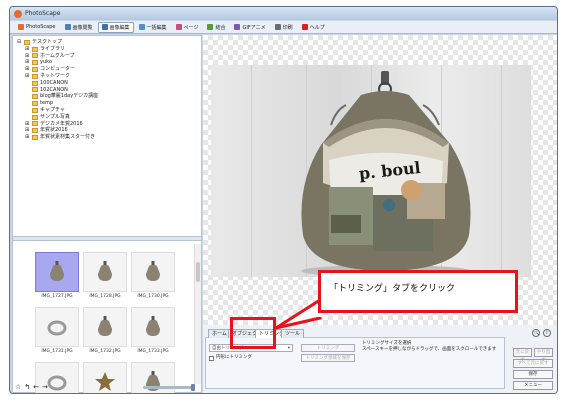 The height and width of the screenshot is (408, 571). Describe the element at coordinates (156, 27) in the screenshot. I see `tab-label: 一括編集` at that location.